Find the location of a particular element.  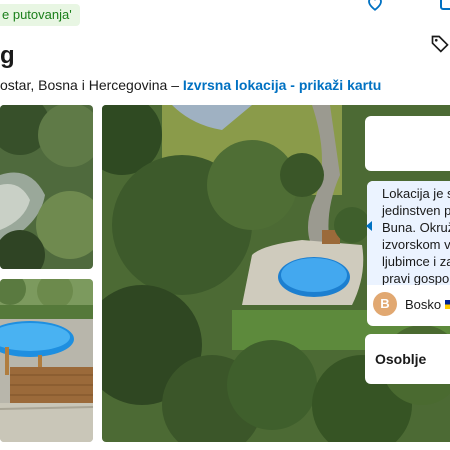

review-text-line: pravi gospo is located at coordinates (416, 278).